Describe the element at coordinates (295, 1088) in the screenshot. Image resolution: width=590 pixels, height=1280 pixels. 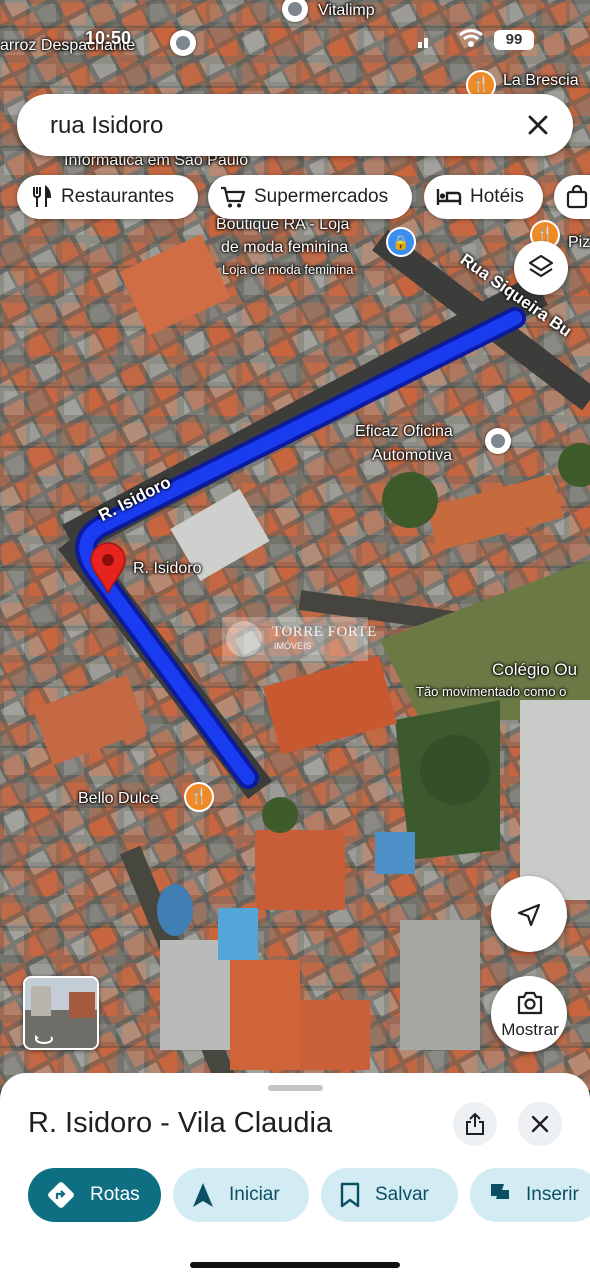
I see `sheet-drag-handle` at that location.